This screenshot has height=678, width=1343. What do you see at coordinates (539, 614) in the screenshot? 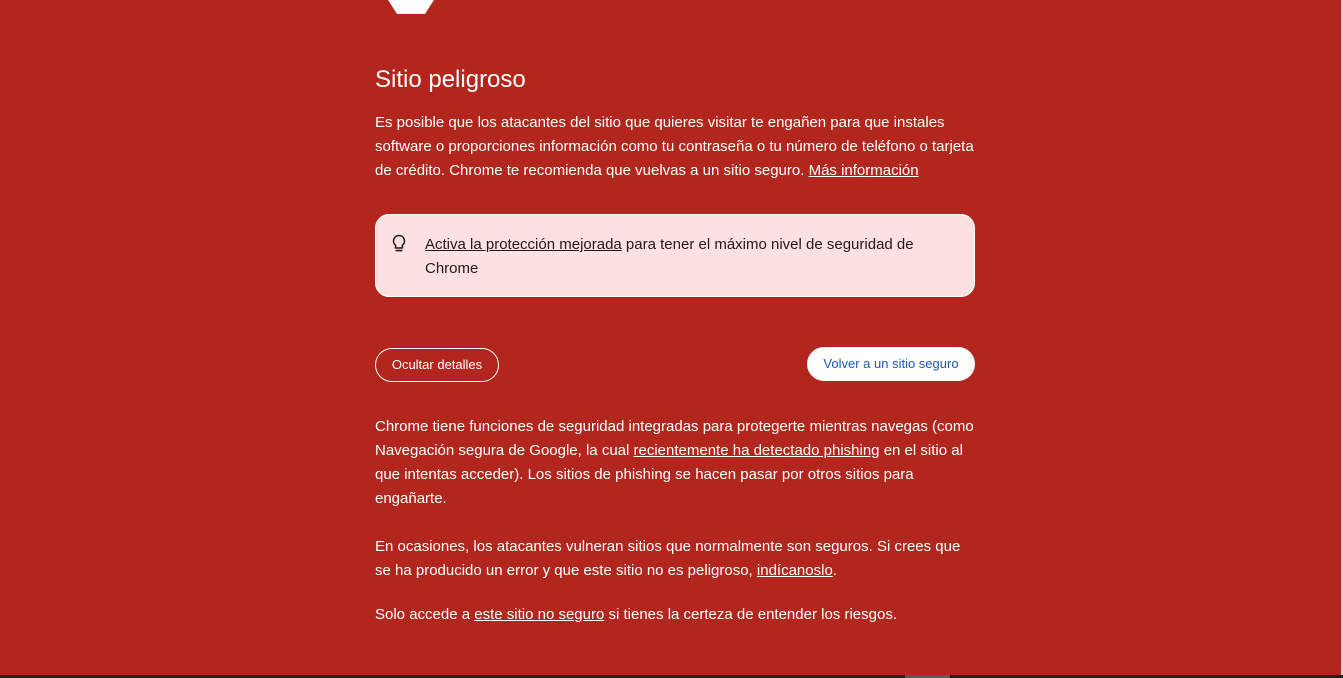
I see `proceed-unsafe-link: este sitio no seguro` at bounding box center [539, 614].